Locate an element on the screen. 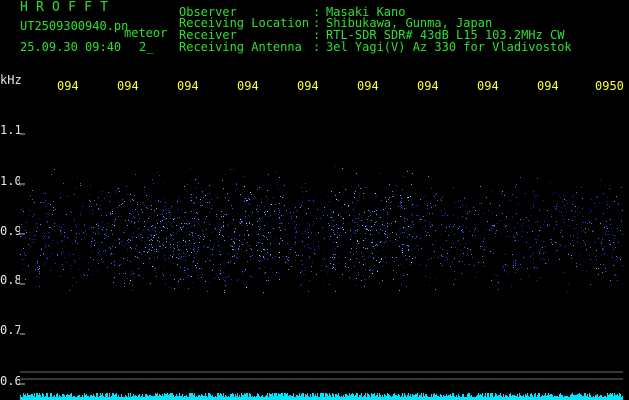  app-title: HROFFT is located at coordinates (68, 7).